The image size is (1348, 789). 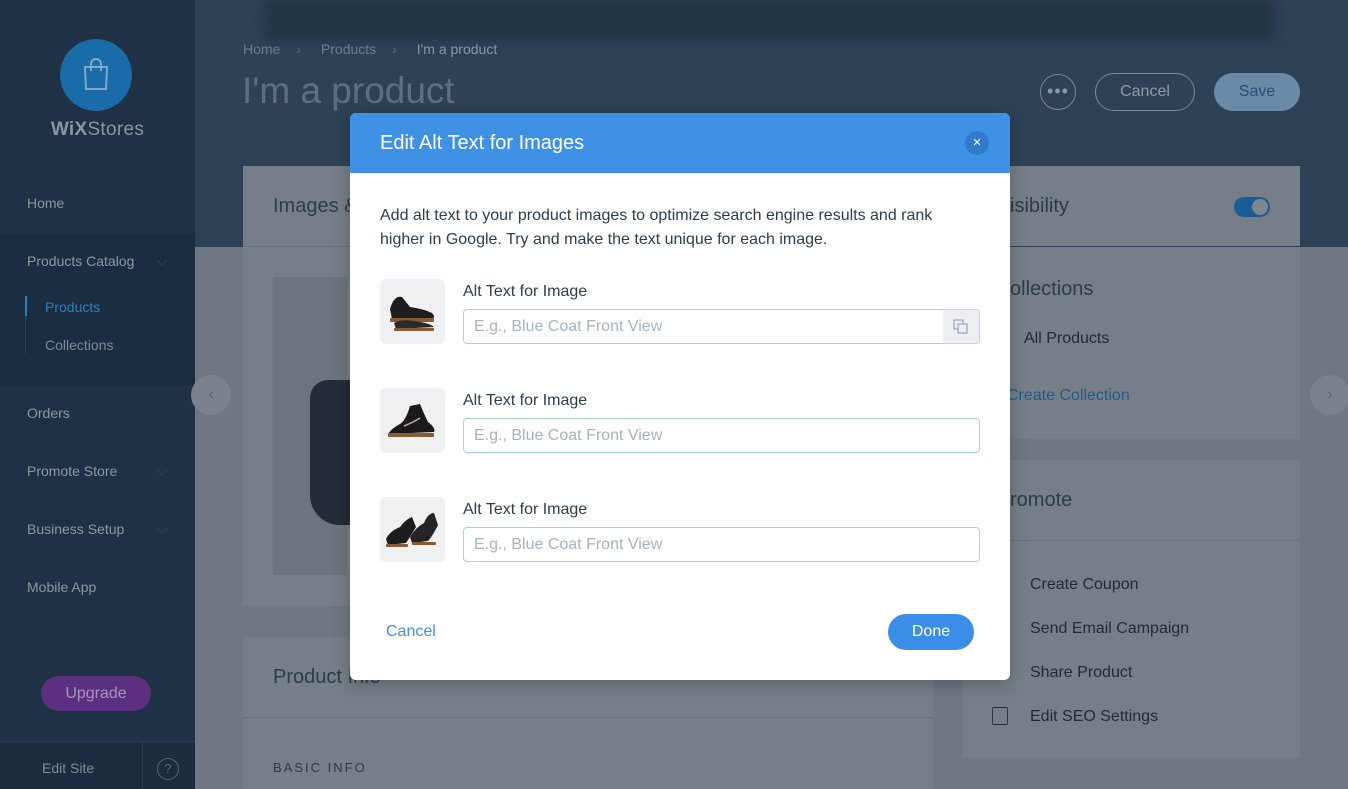 What do you see at coordinates (1058, 92) in the screenshot?
I see `more-actions-button: •••` at bounding box center [1058, 92].